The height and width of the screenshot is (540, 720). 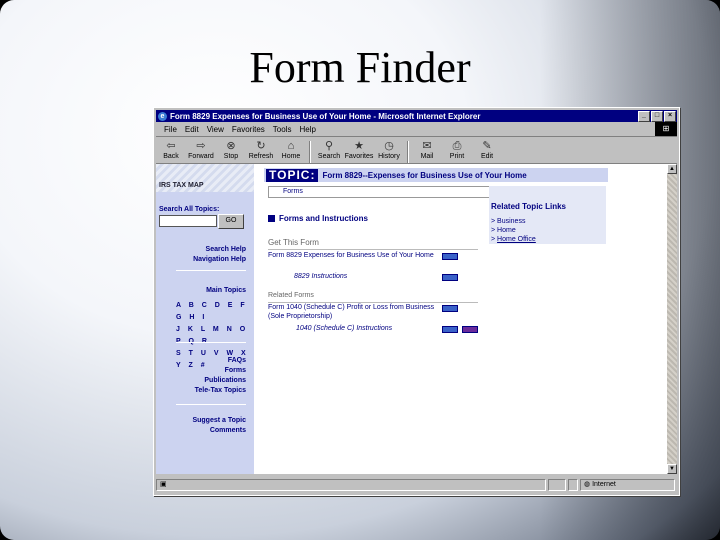 I want to click on history-icon: ◷, so click(x=389, y=146).